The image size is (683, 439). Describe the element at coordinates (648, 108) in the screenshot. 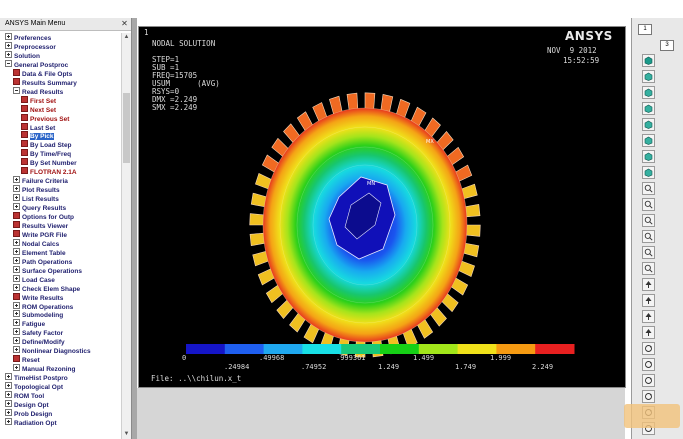

I see `right-view-icon` at that location.